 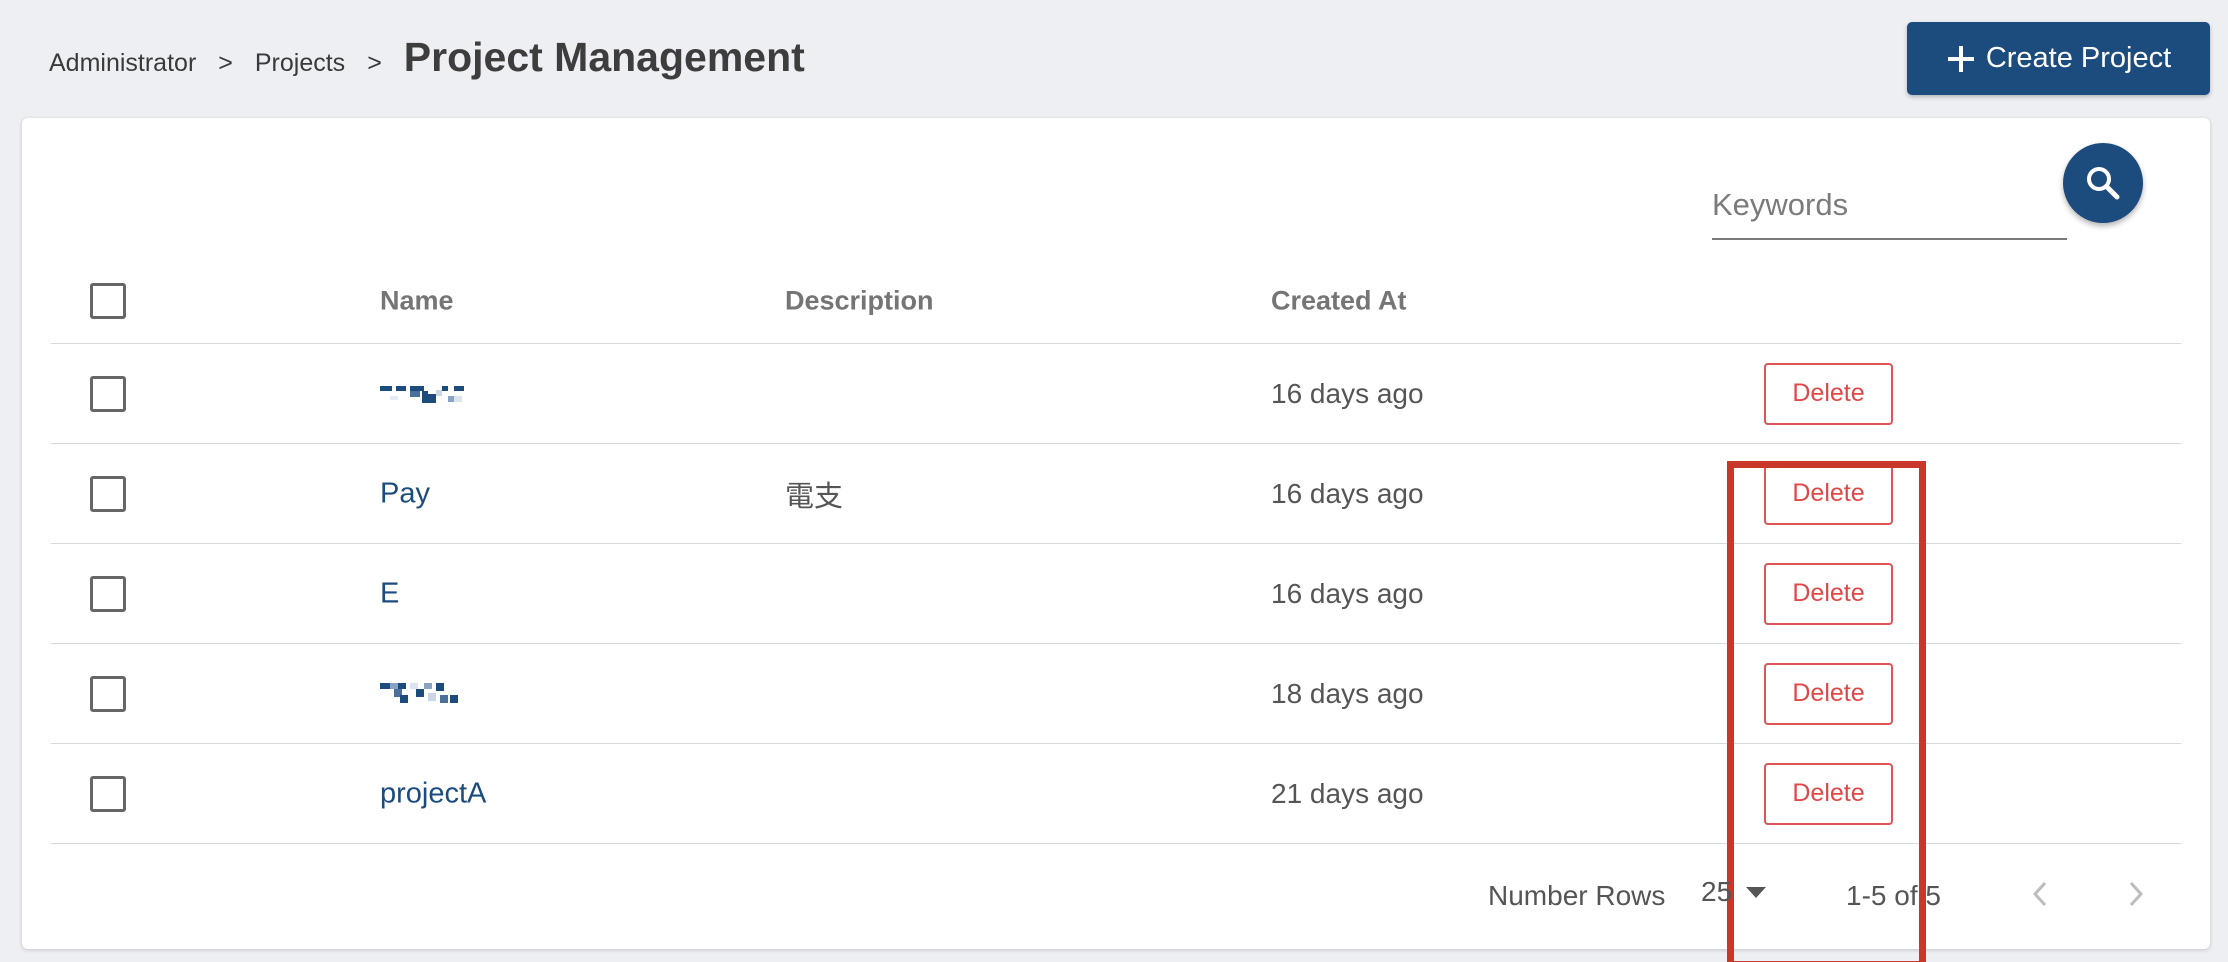 I want to click on project-created-at: 21 days ago, so click(x=1347, y=793).